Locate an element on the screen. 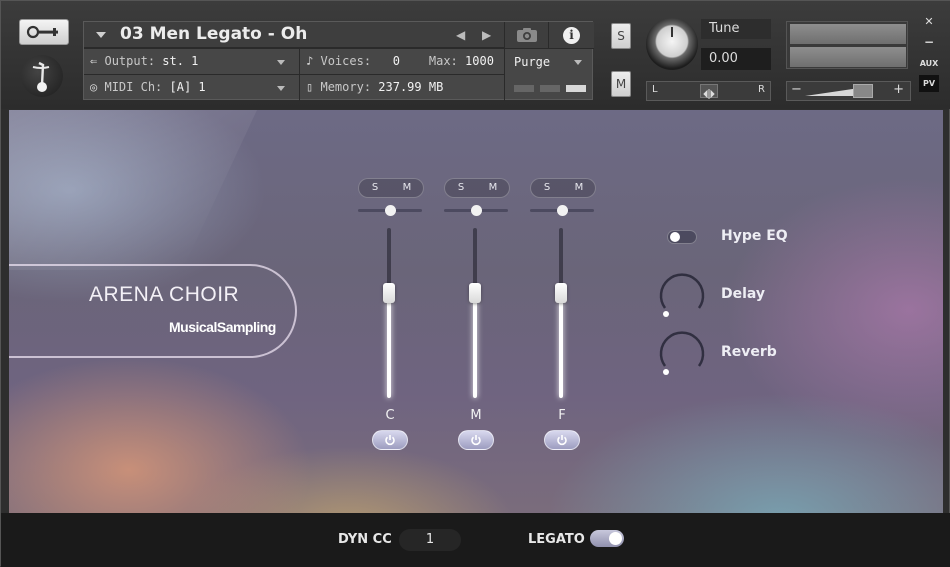 The height and width of the screenshot is (567, 950). pan-slider: L R is located at coordinates (708, 91).